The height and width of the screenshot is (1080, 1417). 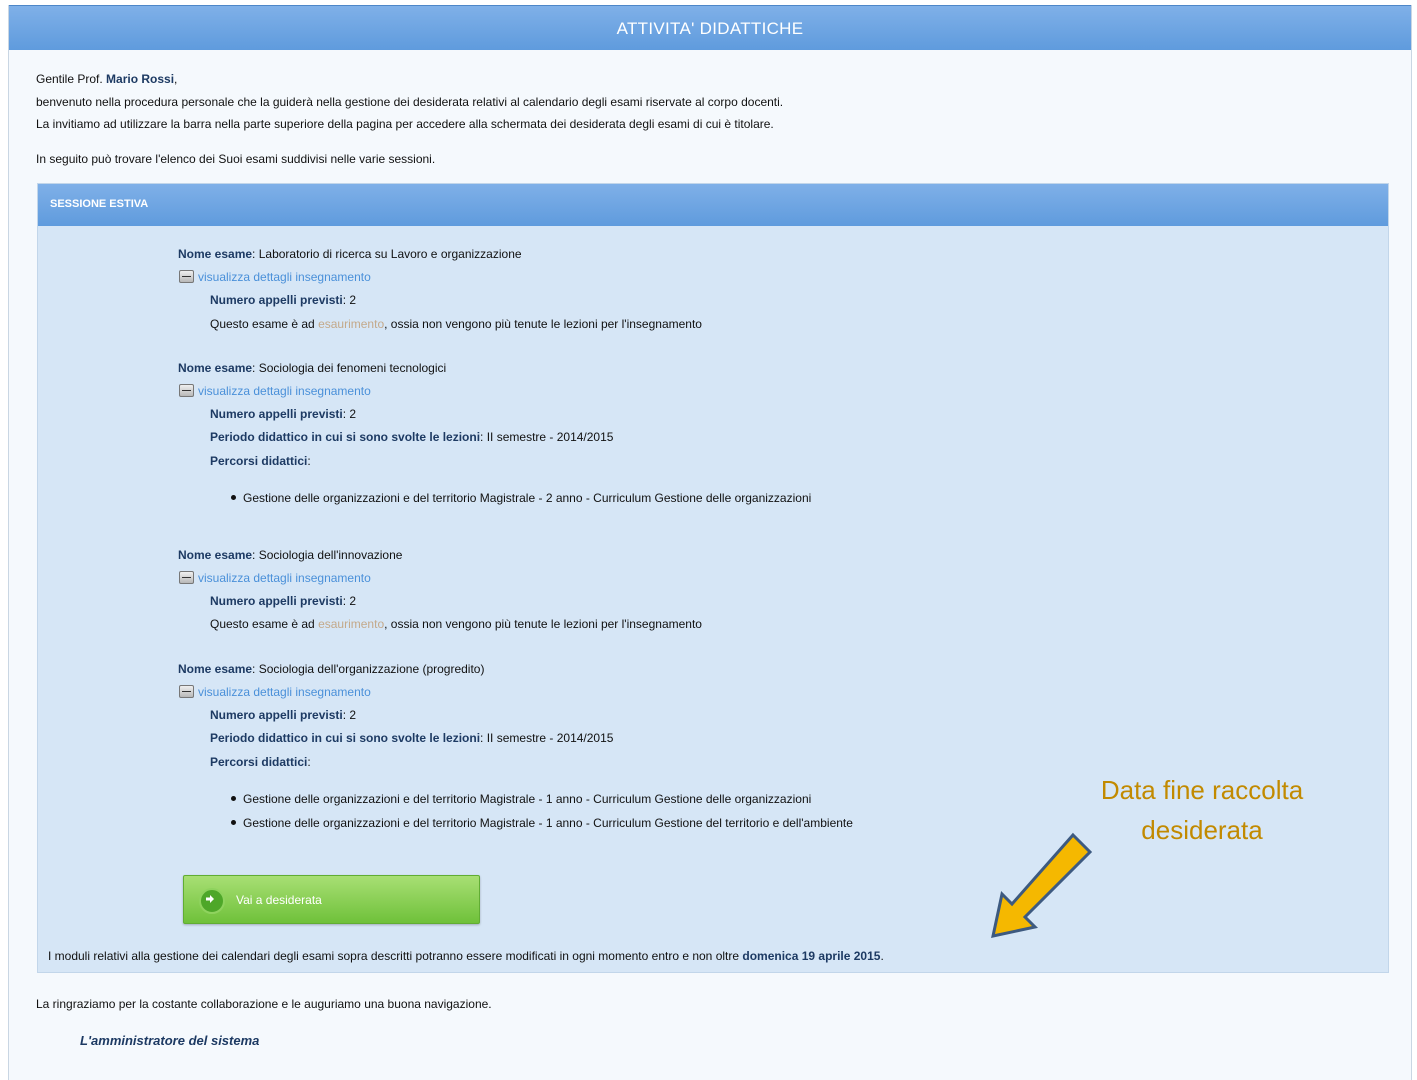 What do you see at coordinates (1202, 830) in the screenshot?
I see `annotation-line-2: desiderata` at bounding box center [1202, 830].